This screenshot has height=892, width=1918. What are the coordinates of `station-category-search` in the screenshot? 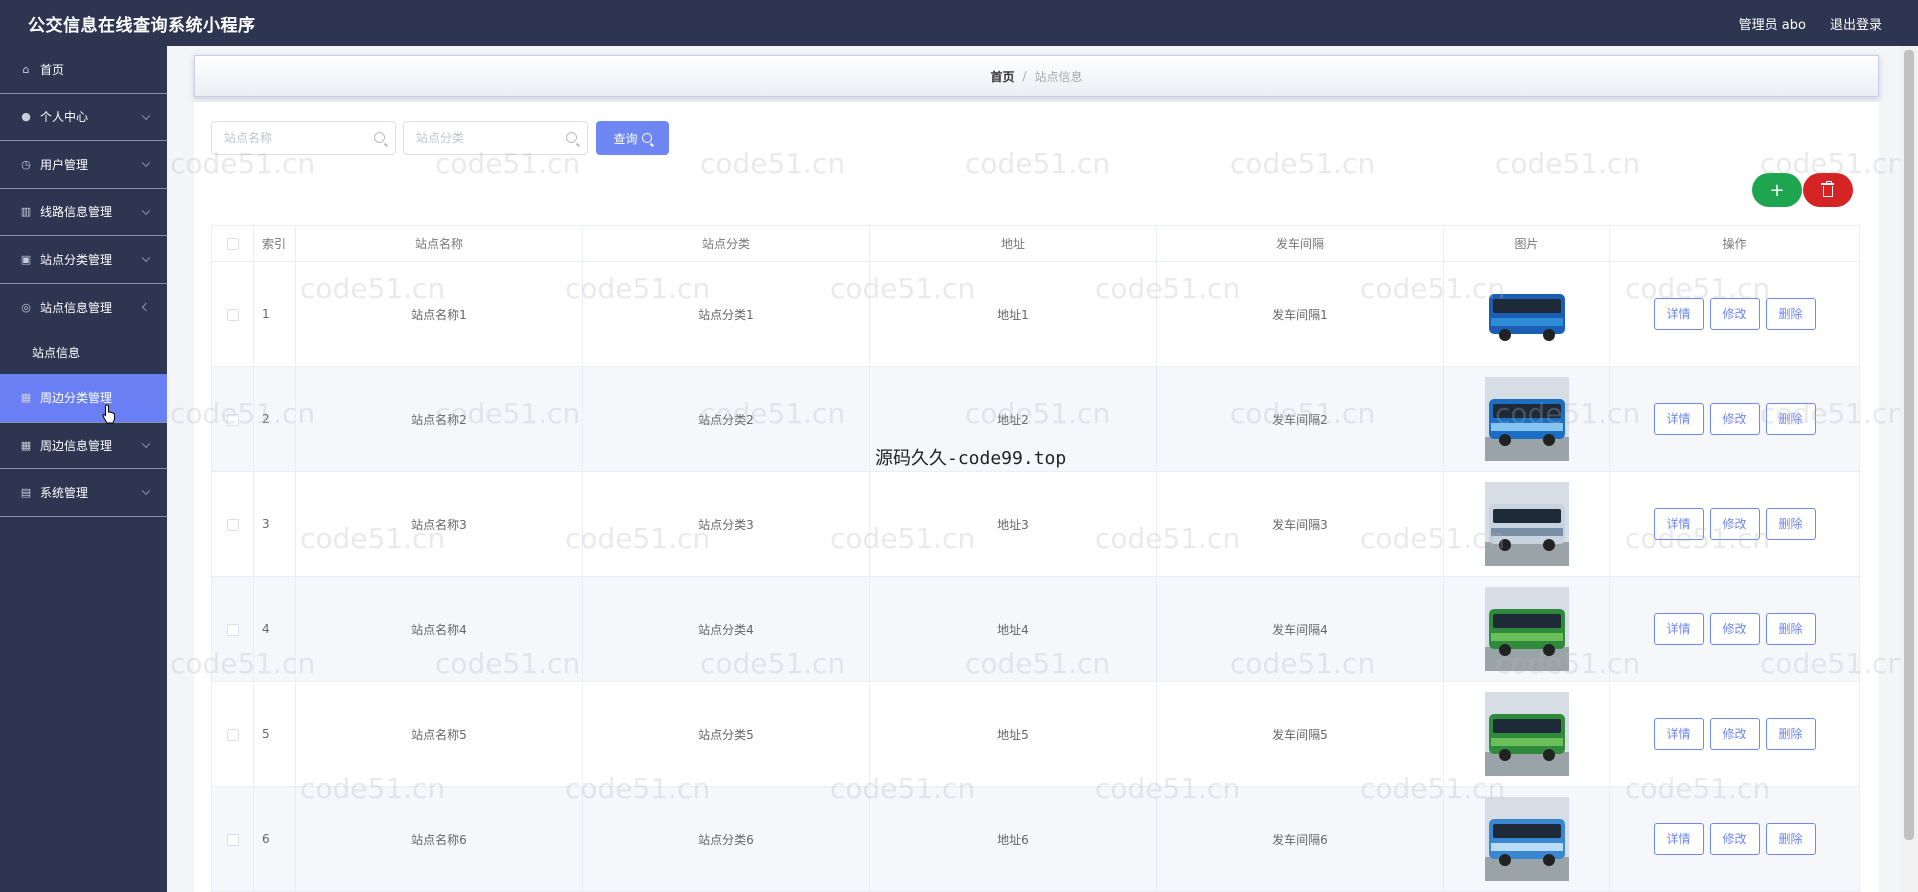 It's located at (495, 138).